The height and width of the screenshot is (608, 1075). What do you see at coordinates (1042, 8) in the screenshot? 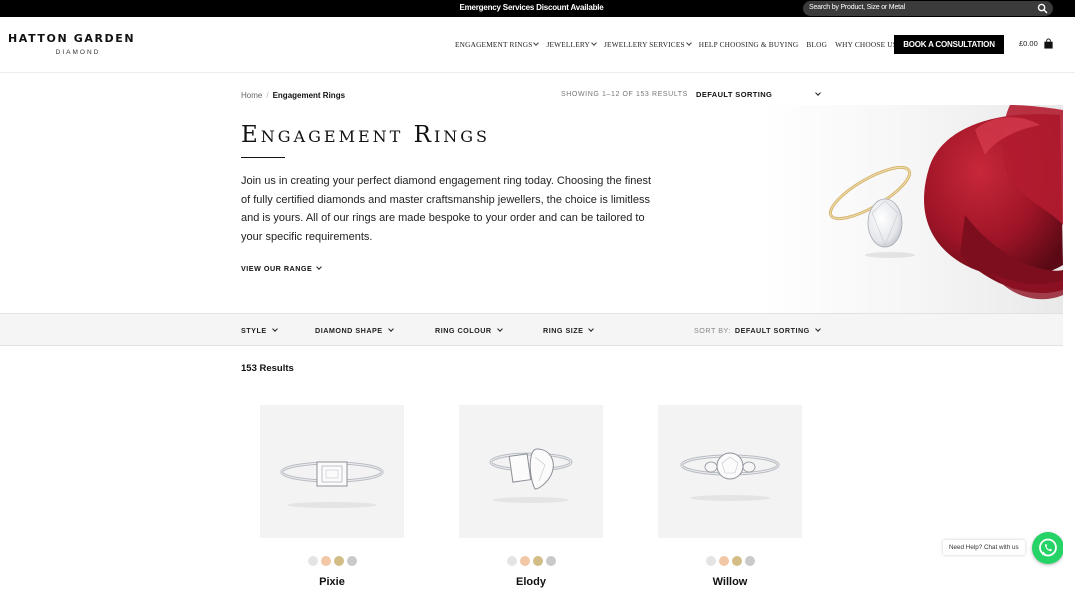
I see `search-icon` at bounding box center [1042, 8].